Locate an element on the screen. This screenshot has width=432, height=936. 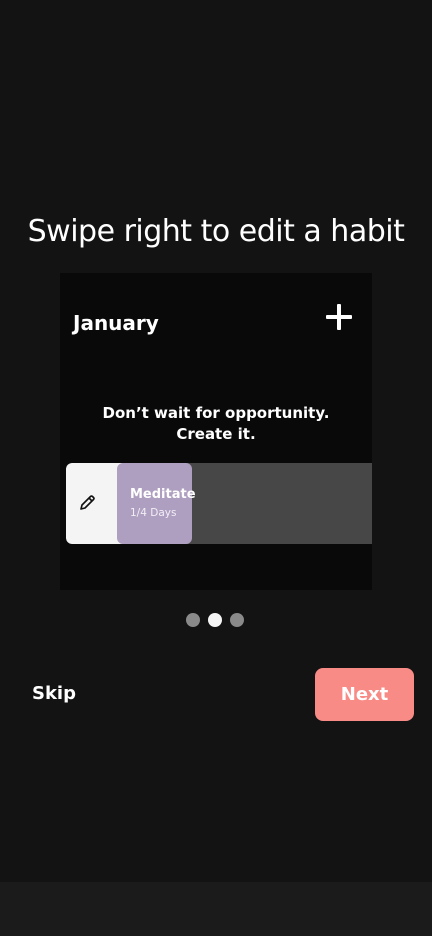
habit-card: Meditate 1/4 Days is located at coordinates (156, 503).